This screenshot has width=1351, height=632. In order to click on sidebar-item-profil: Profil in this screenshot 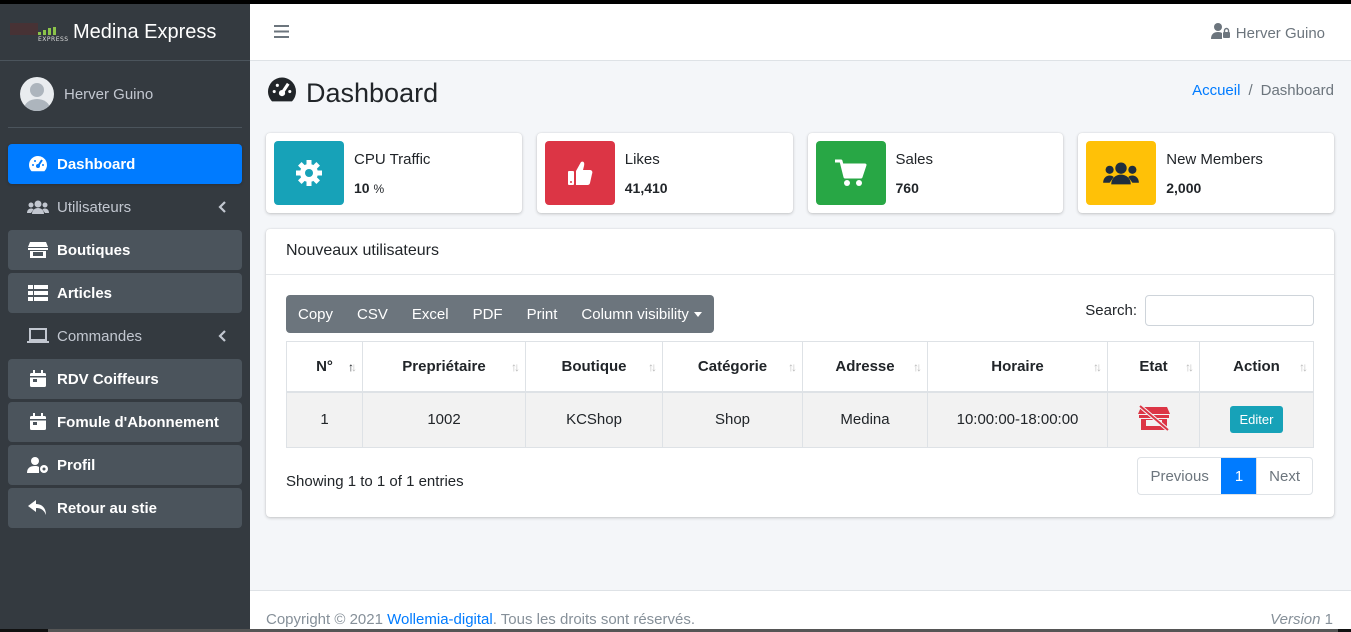, I will do `click(125, 465)`.